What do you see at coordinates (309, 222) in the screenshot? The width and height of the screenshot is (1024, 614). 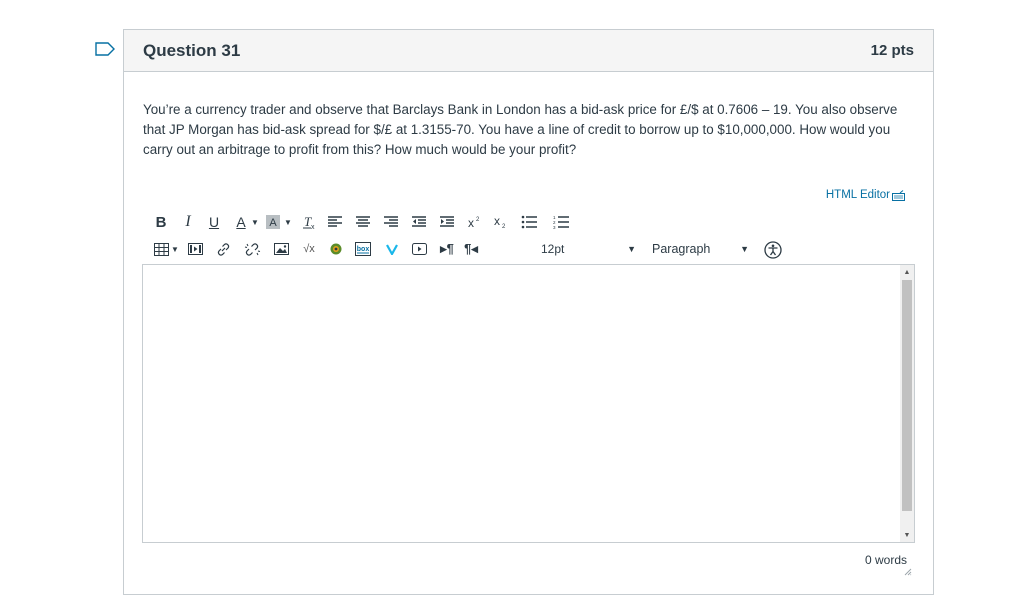 I see `clear-formatting-icon: Tx` at bounding box center [309, 222].